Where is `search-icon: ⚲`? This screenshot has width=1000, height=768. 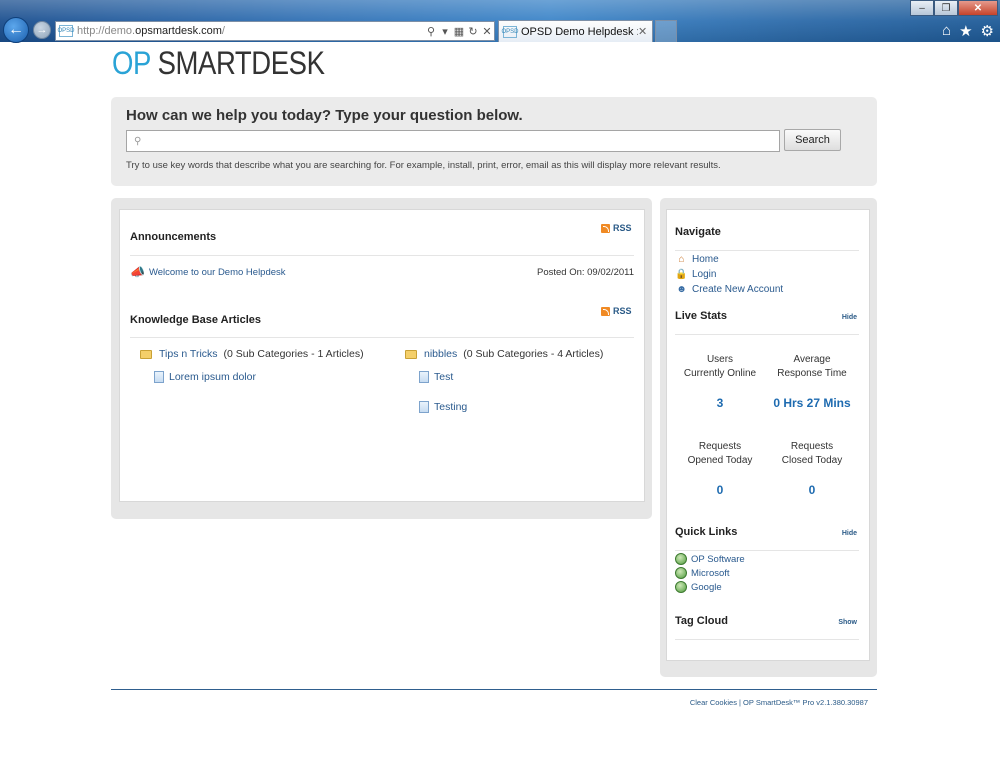
search-icon: ⚲ is located at coordinates (431, 31).